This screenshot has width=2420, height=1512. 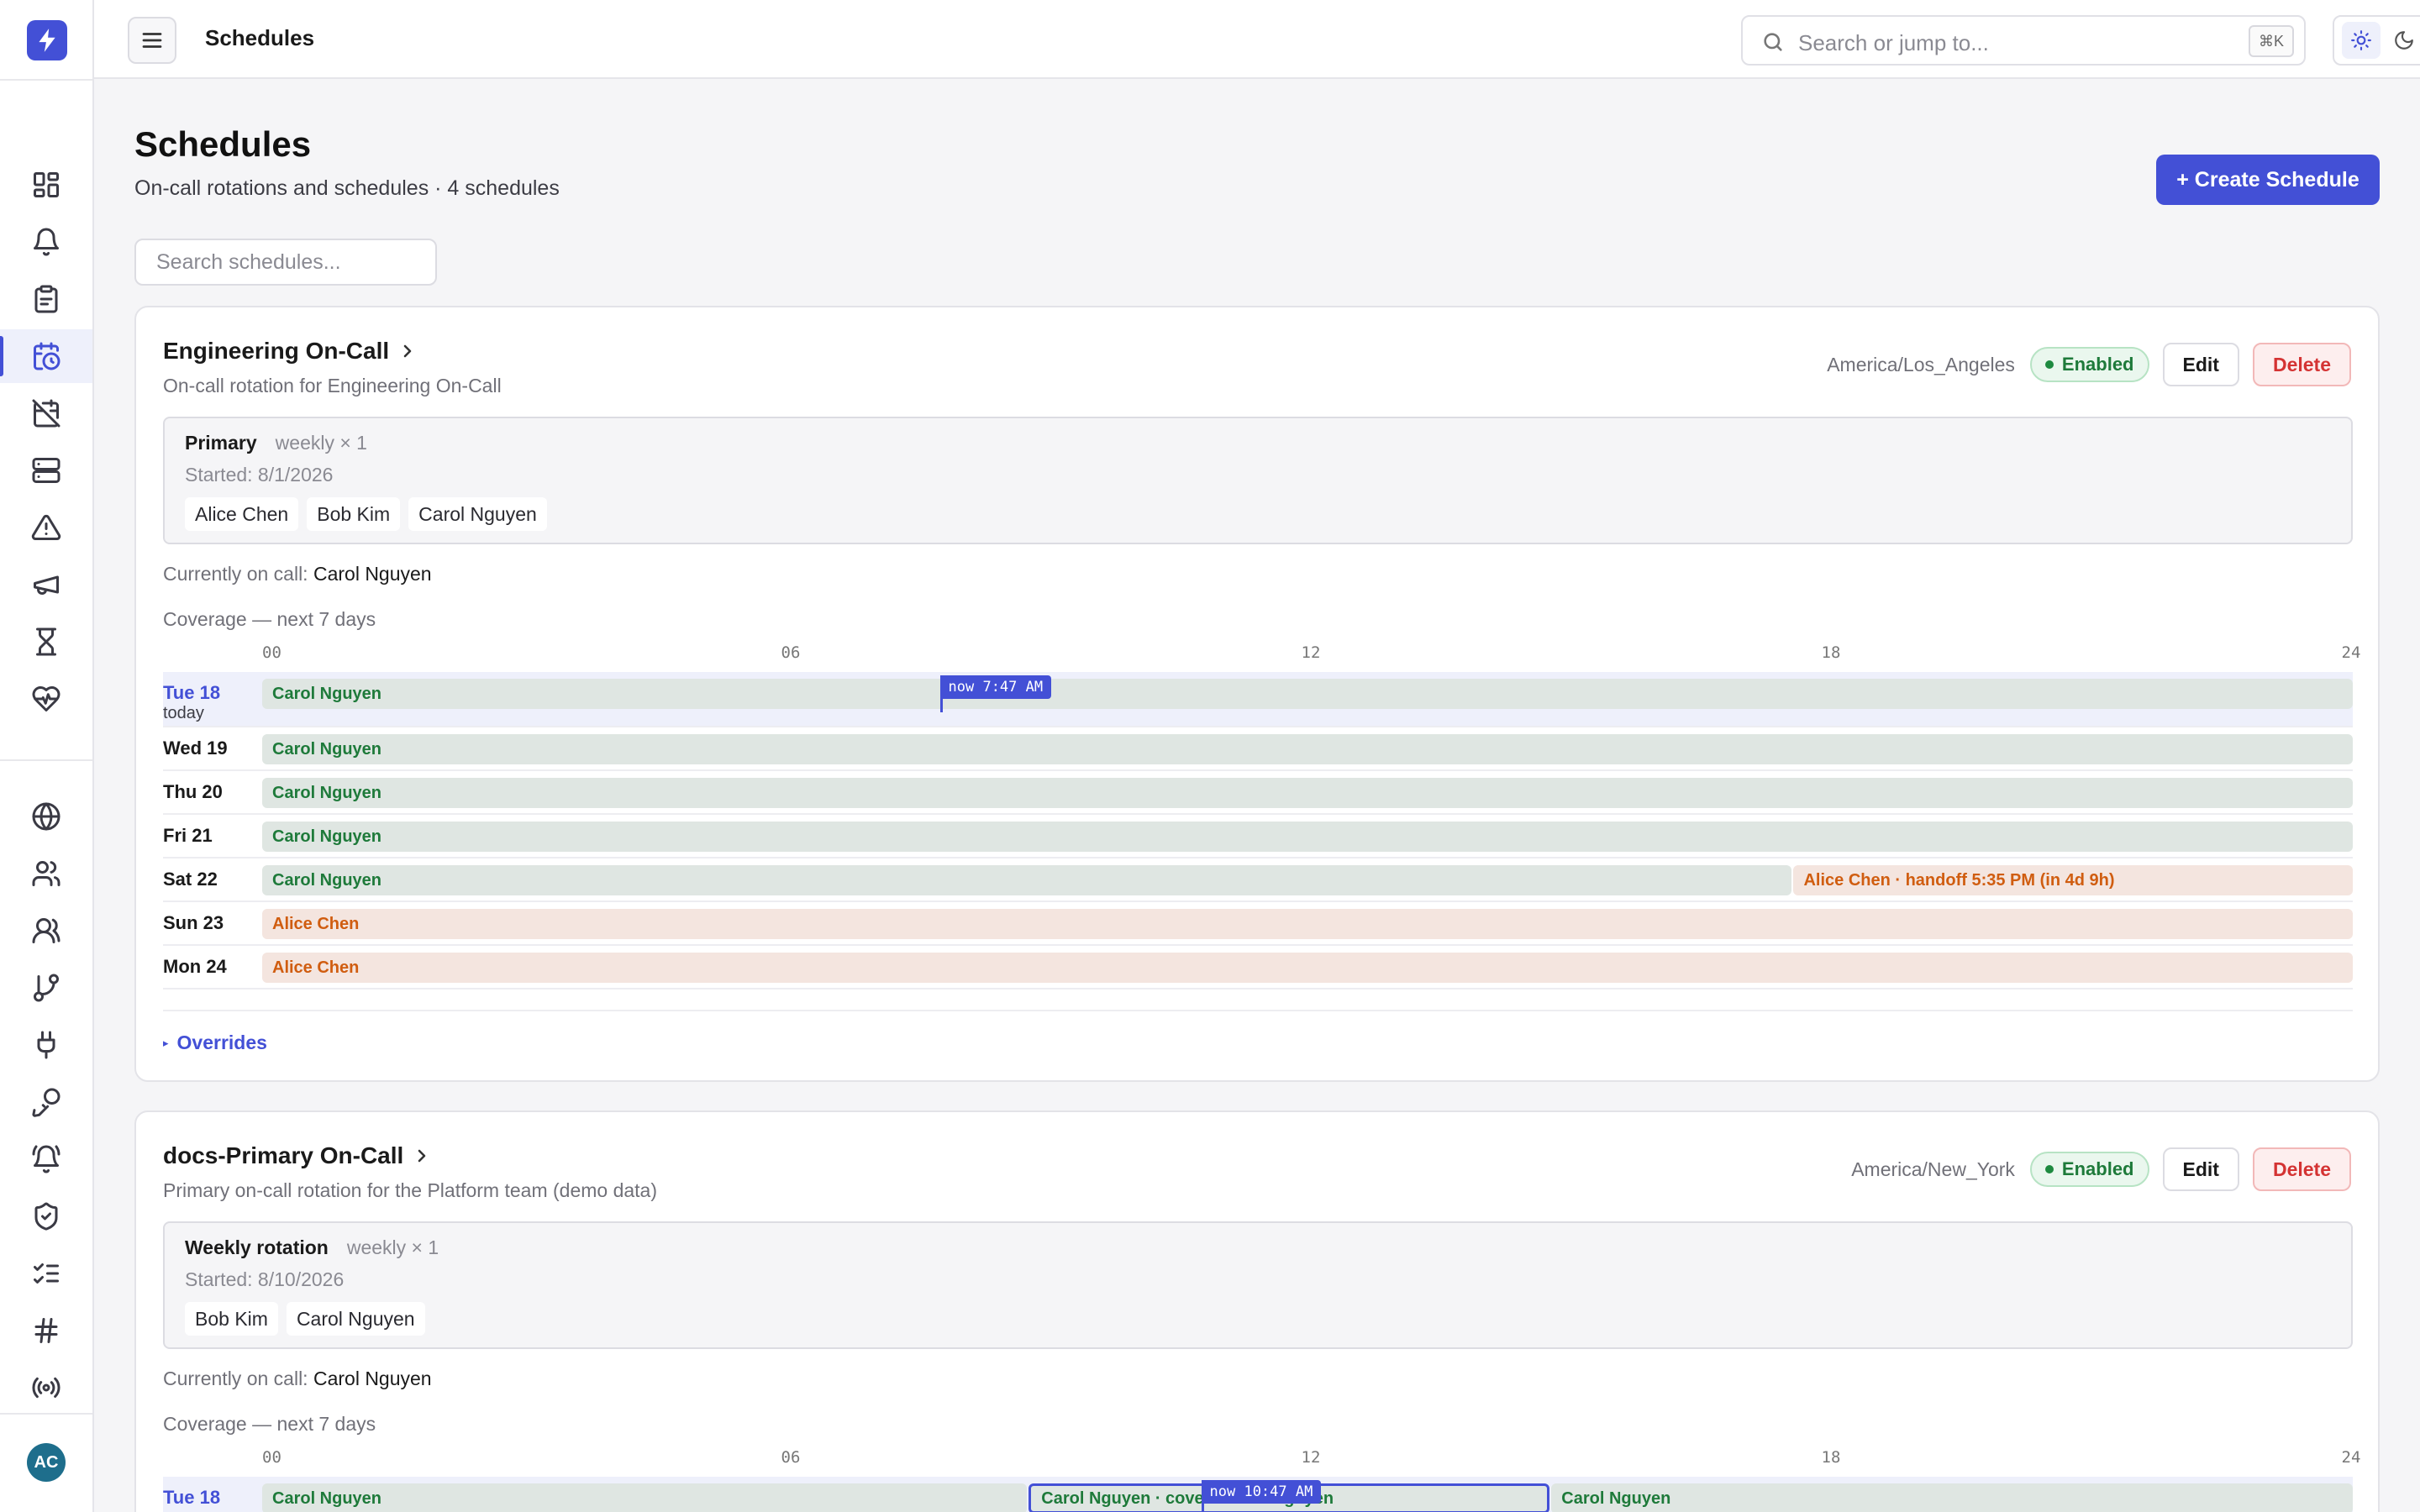 I want to click on team-icon, so click(x=46, y=930).